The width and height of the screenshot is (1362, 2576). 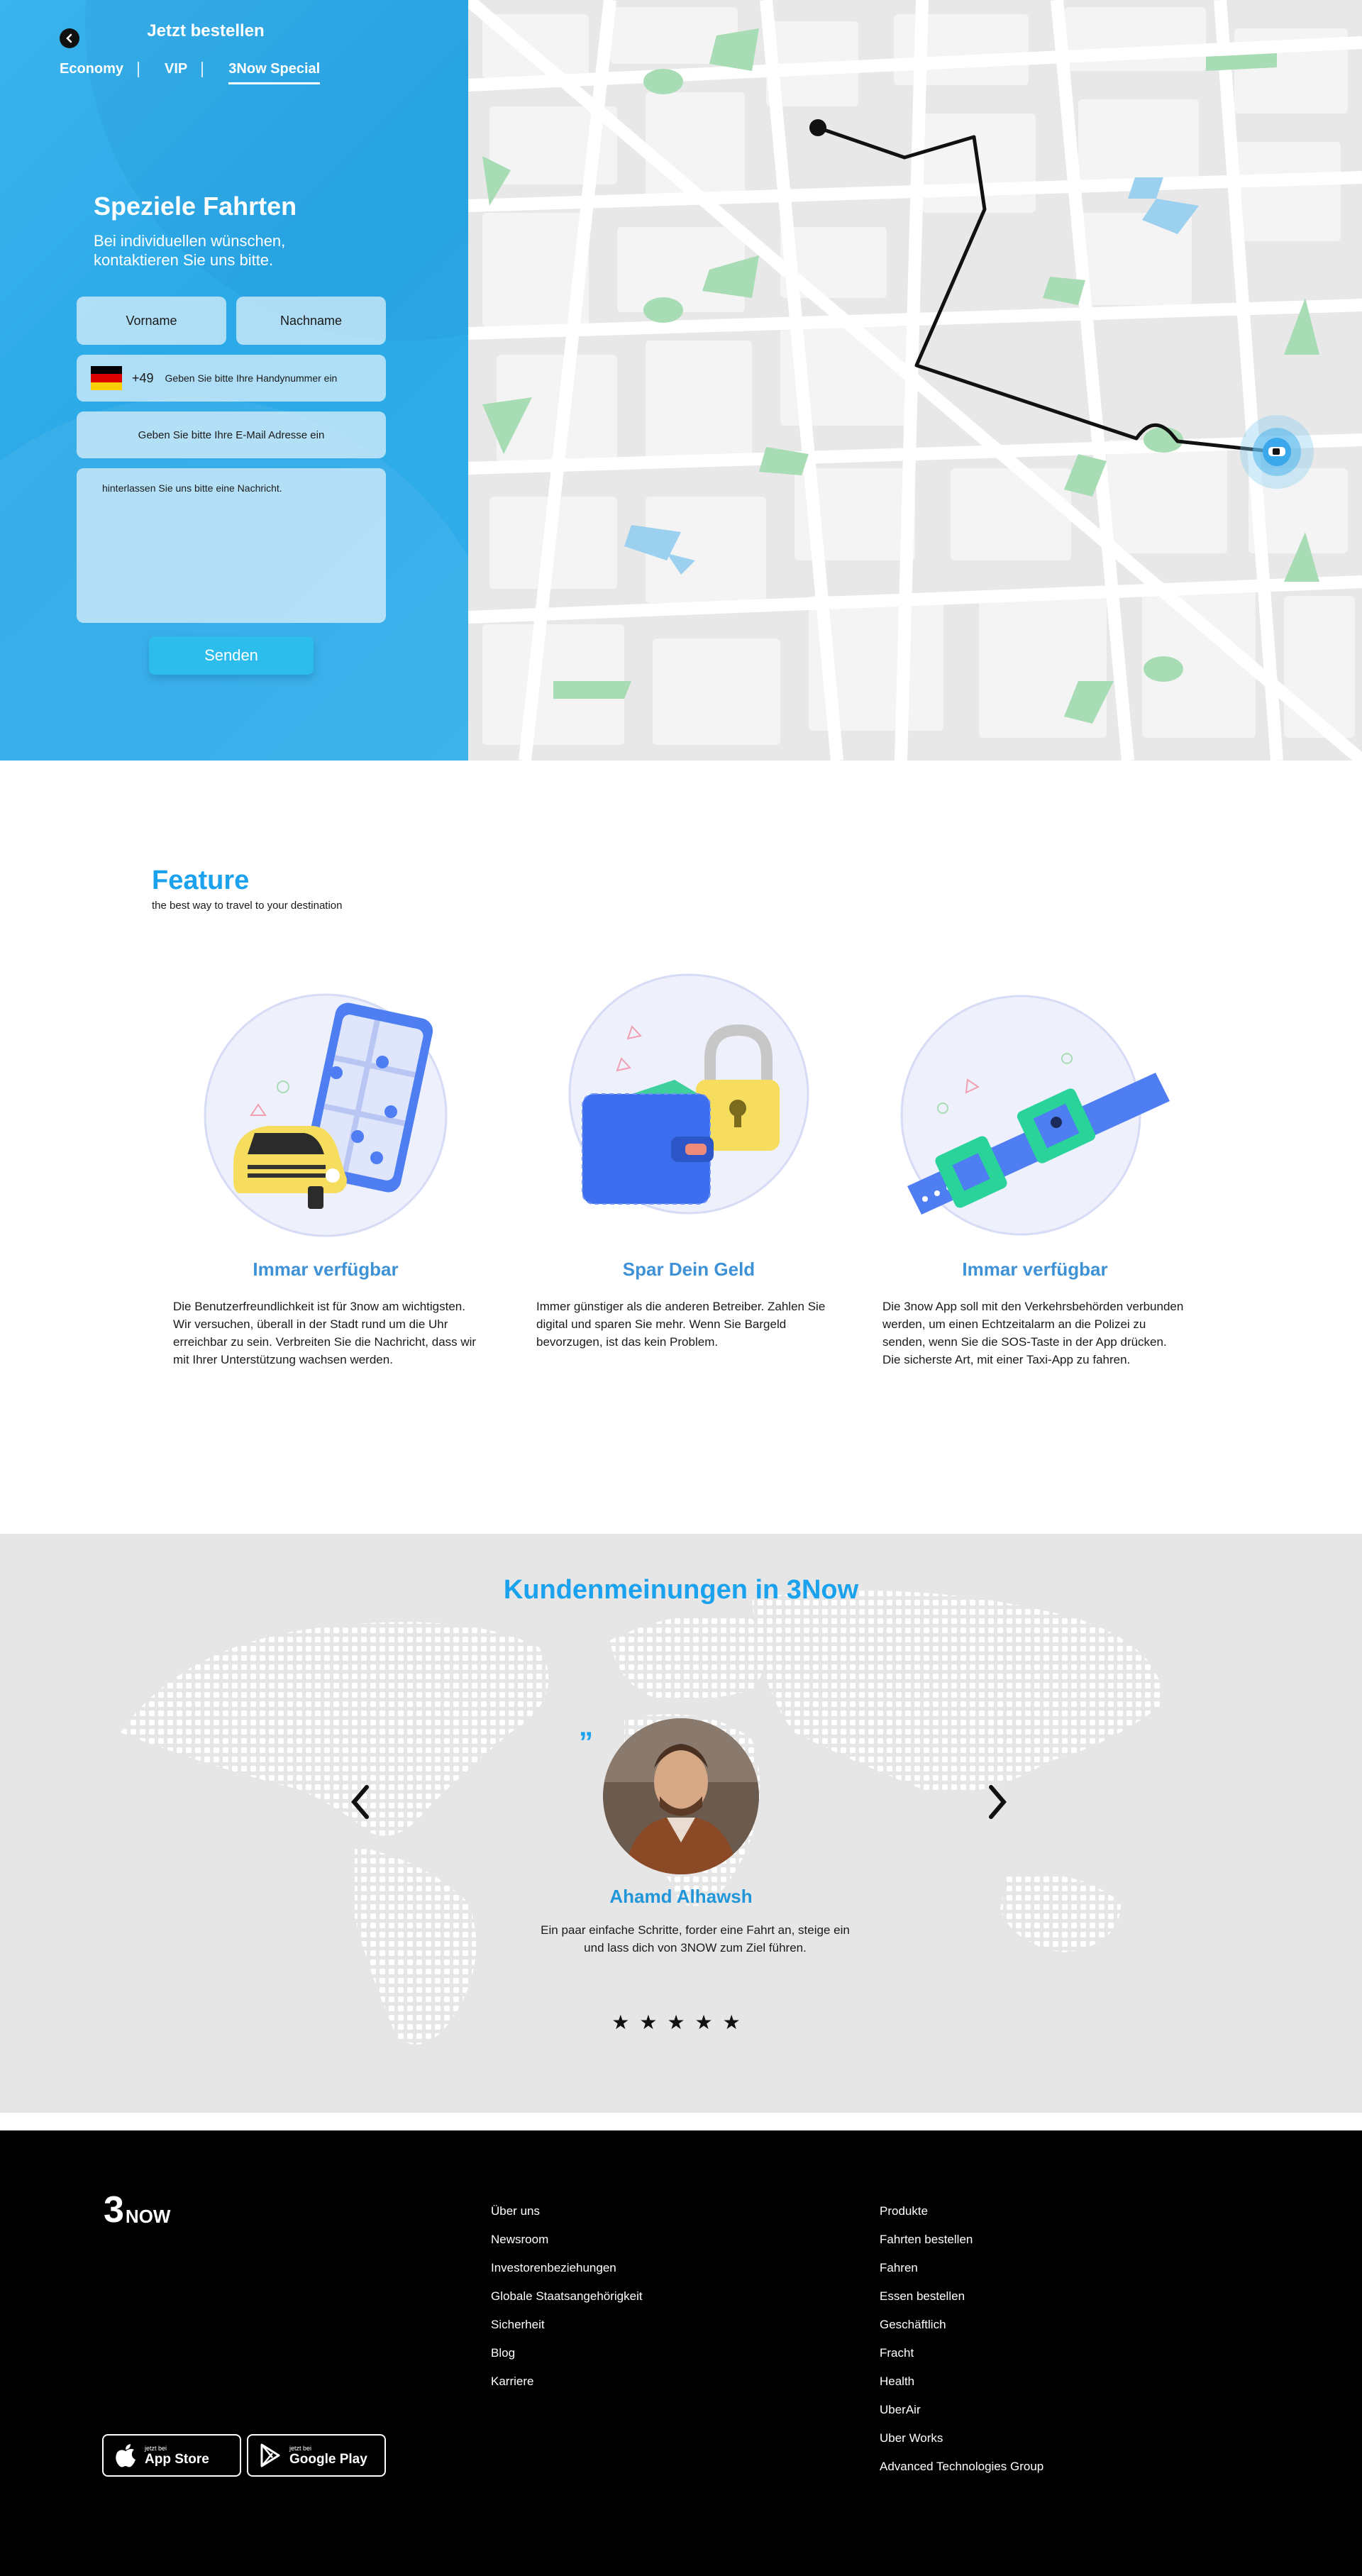 What do you see at coordinates (311, 321) in the screenshot?
I see `last-name-field` at bounding box center [311, 321].